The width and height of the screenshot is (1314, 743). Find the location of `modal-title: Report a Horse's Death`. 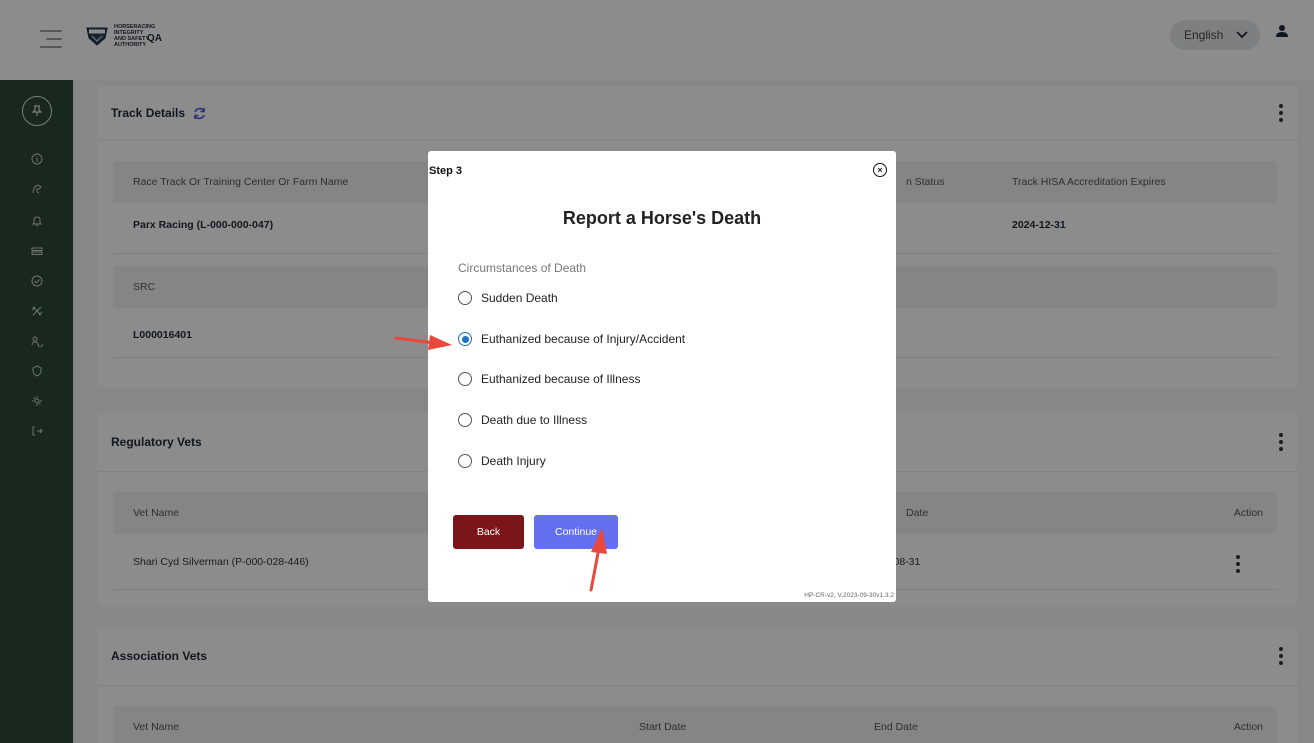

modal-title: Report a Horse's Death is located at coordinates (662, 218).